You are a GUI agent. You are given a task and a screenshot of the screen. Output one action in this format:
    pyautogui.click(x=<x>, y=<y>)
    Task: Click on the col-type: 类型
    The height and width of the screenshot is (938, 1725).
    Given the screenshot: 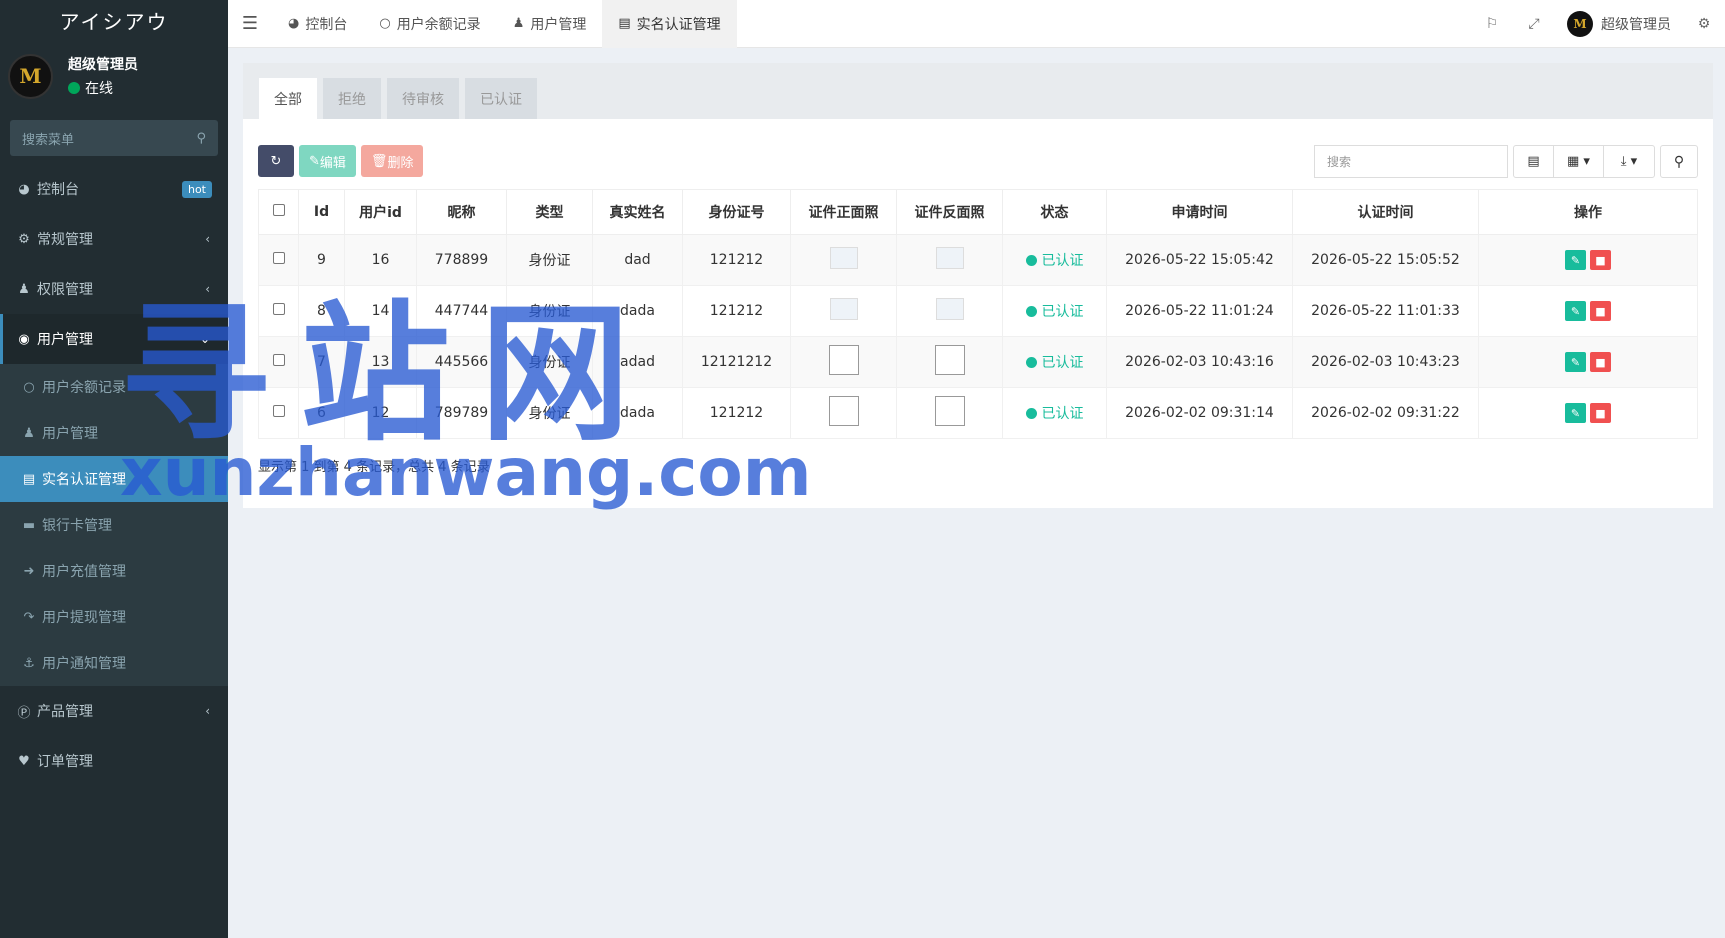 What is the action you would take?
    pyautogui.click(x=549, y=212)
    